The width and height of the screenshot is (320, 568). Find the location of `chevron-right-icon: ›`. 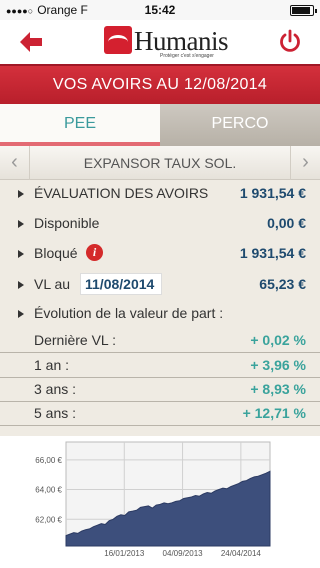

chevron-right-icon: › is located at coordinates (305, 163).